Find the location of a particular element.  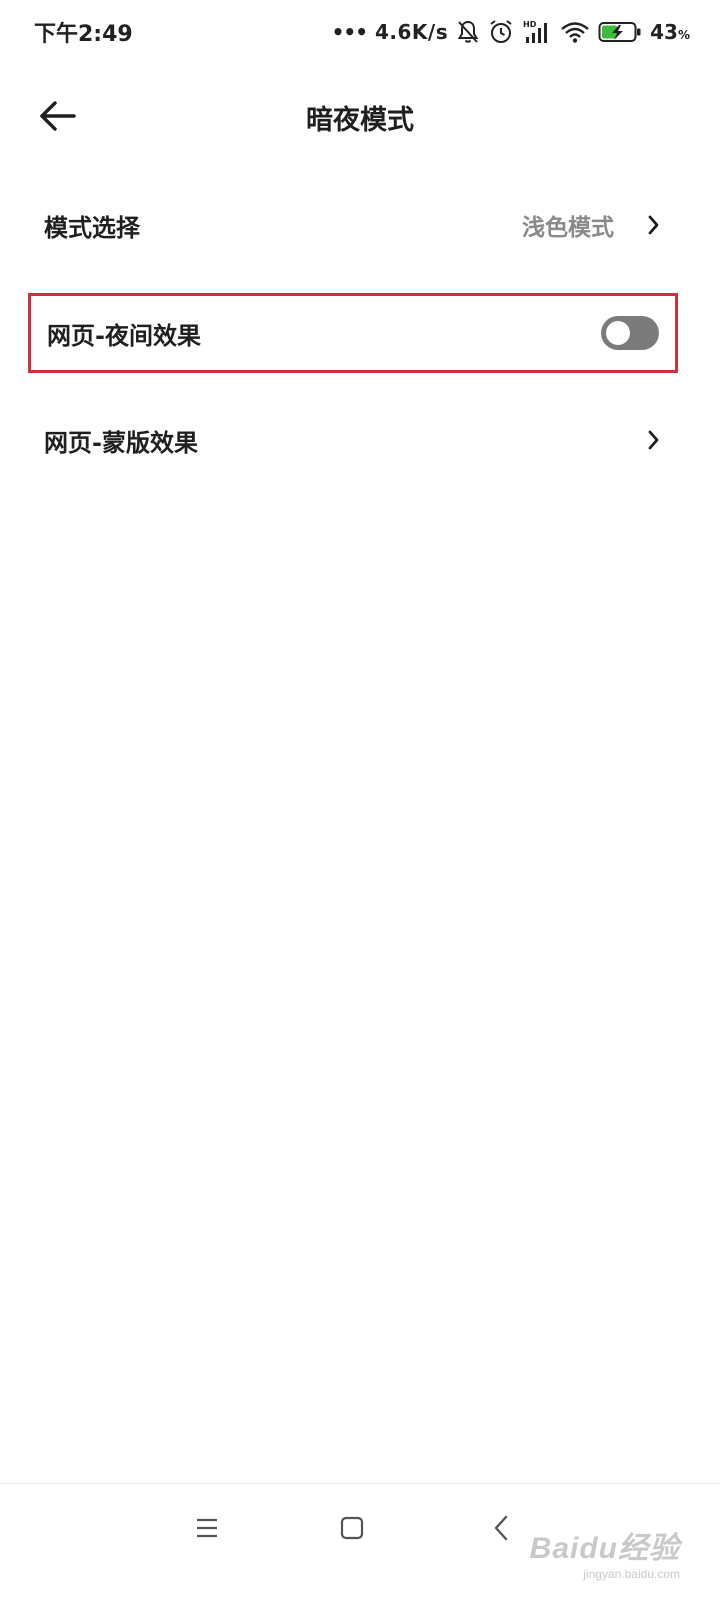

setting-row-web-mask: 网页-蒙版效果 is located at coordinates (353, 440).